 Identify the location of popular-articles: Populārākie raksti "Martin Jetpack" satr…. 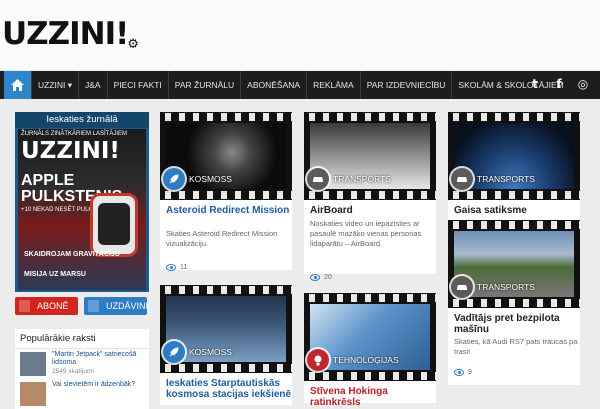
(82, 369).